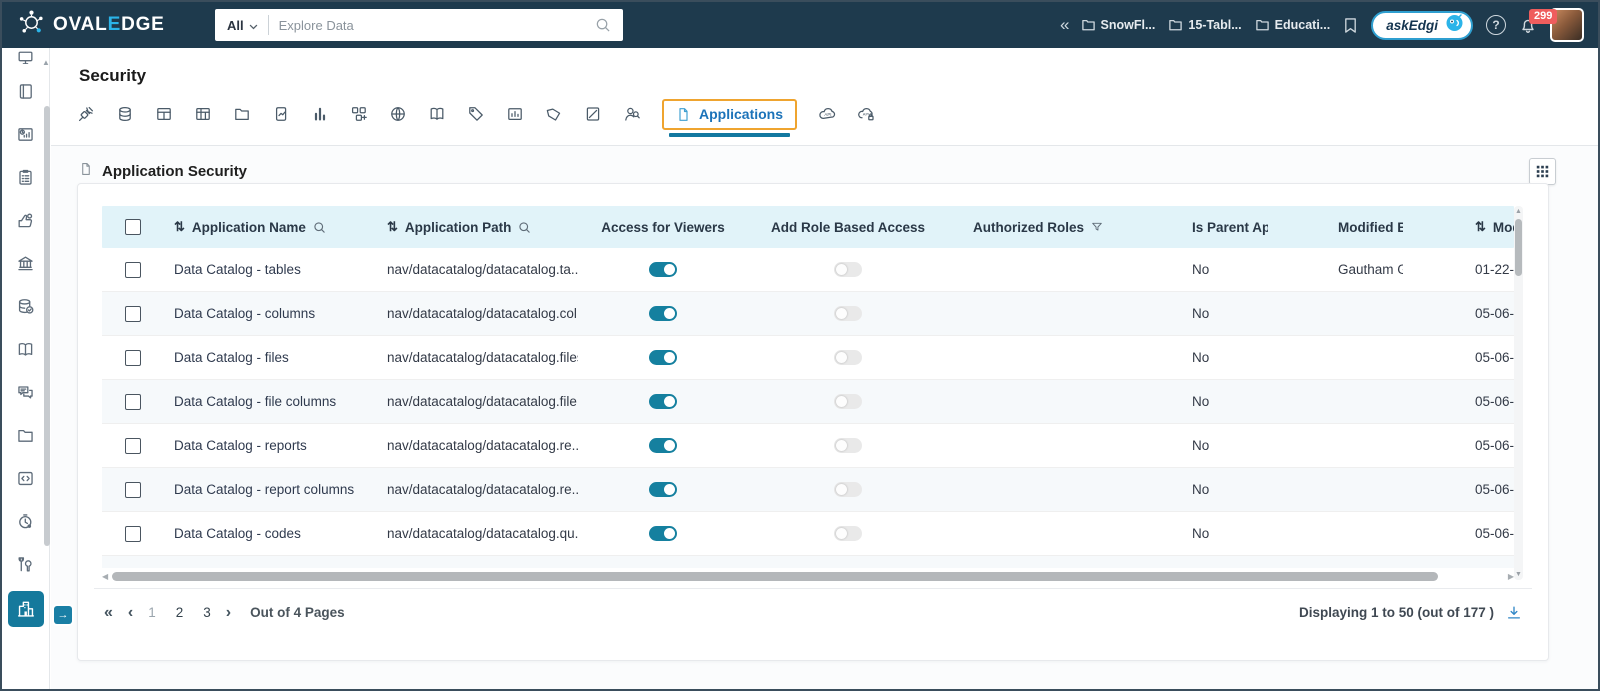 The width and height of the screenshot is (1600, 691). What do you see at coordinates (603, 25) in the screenshot?
I see `search-icon` at bounding box center [603, 25].